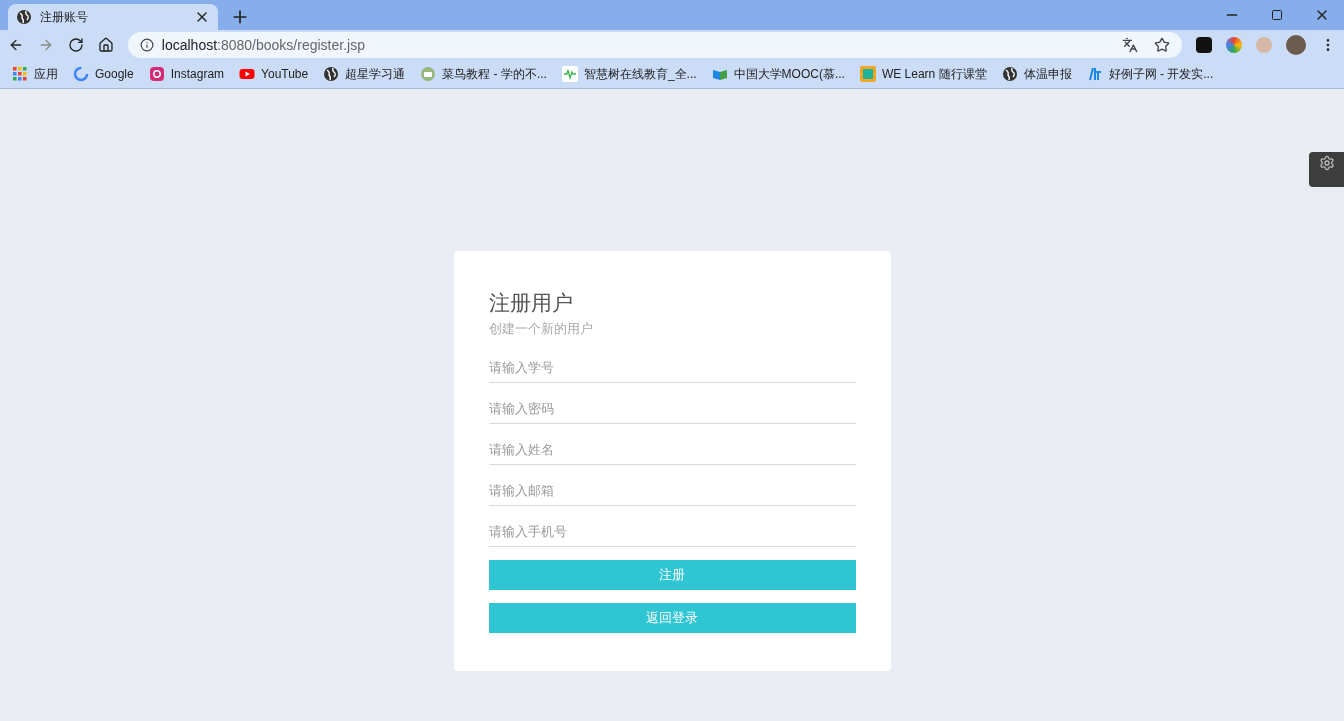 The image size is (1344, 721). I want to click on translate-icon, so click(1130, 45).